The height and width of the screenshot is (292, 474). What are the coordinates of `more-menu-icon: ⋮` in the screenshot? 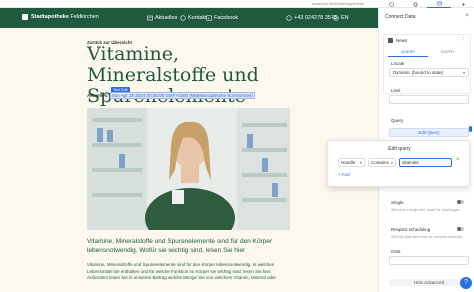 It's located at (463, 40).